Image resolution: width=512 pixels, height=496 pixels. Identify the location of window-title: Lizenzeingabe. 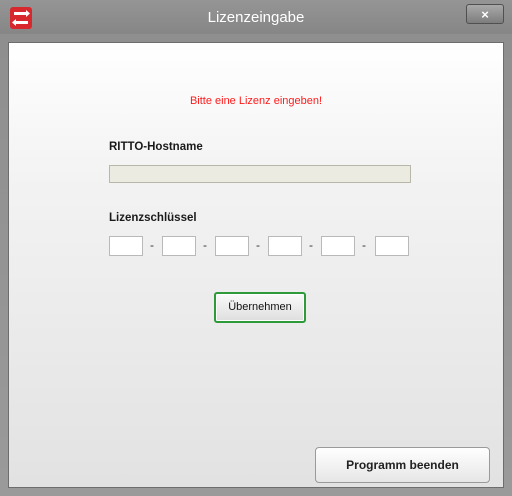
(256, 17).